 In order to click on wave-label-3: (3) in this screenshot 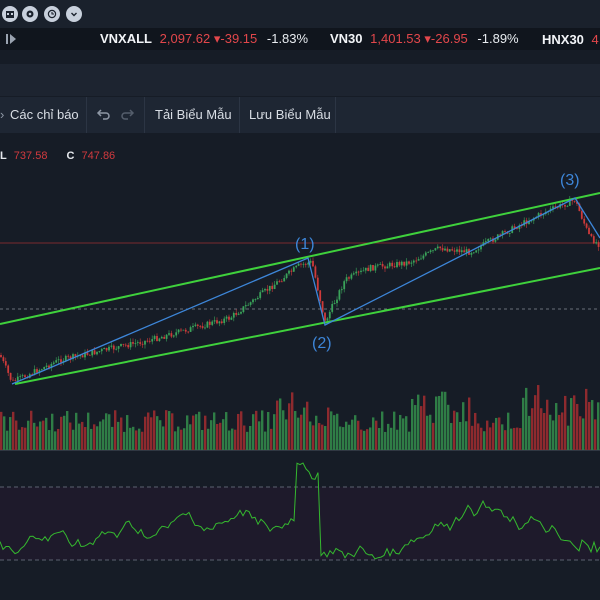, I will do `click(570, 180)`.